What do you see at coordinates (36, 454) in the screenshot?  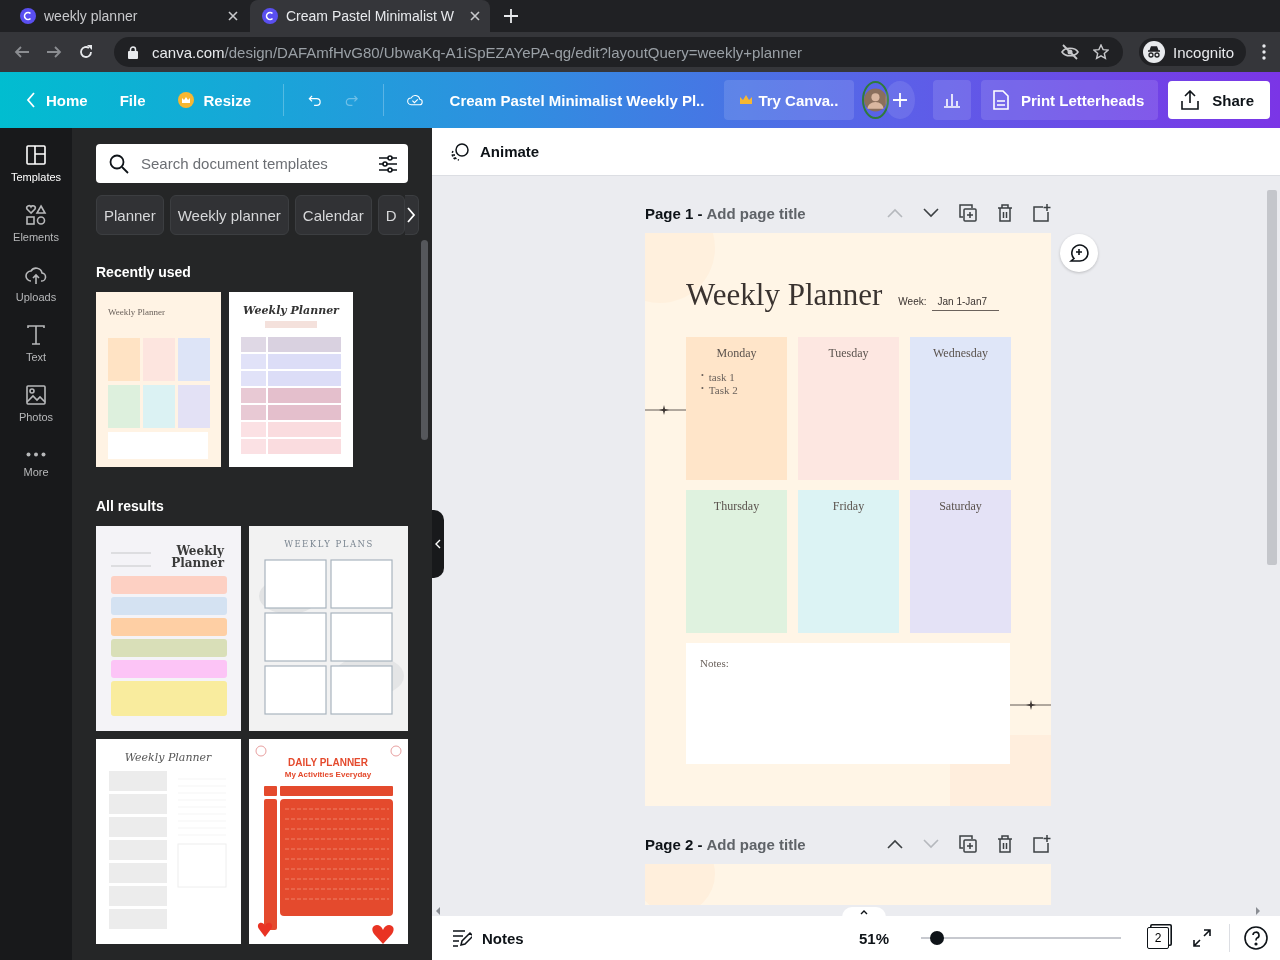 I see `more-icon` at bounding box center [36, 454].